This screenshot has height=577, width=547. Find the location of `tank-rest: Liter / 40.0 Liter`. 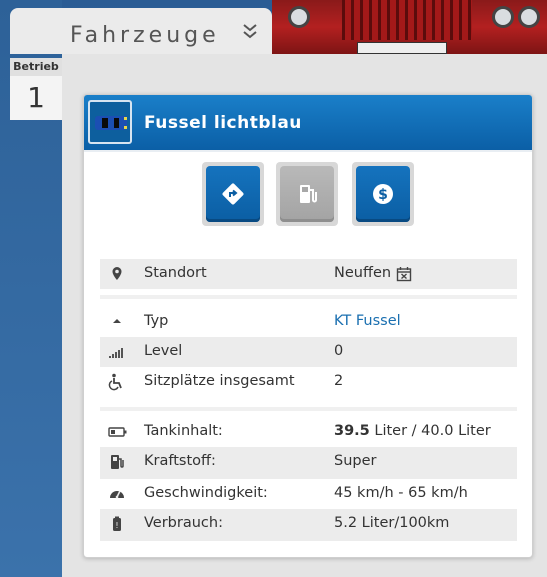

tank-rest: Liter / 40.0 Liter is located at coordinates (430, 431).